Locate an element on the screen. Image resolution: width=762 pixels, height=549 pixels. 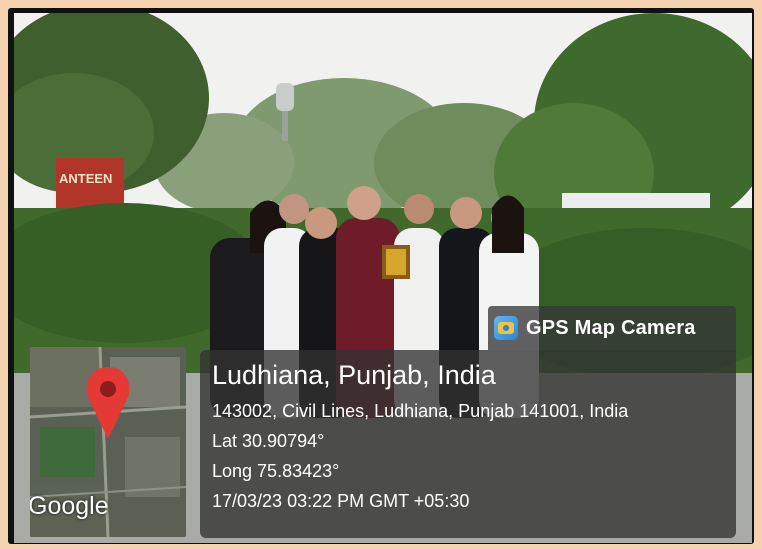
location-title: Ludhiana, Punjab, India is located at coordinates (354, 375).